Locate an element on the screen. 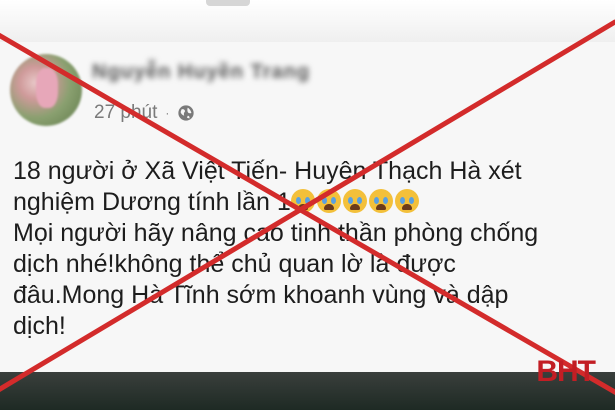  post-line-5: đâu.Mong Hà Tĩnh sớm khoanh vùng và dập is located at coordinates (261, 295).